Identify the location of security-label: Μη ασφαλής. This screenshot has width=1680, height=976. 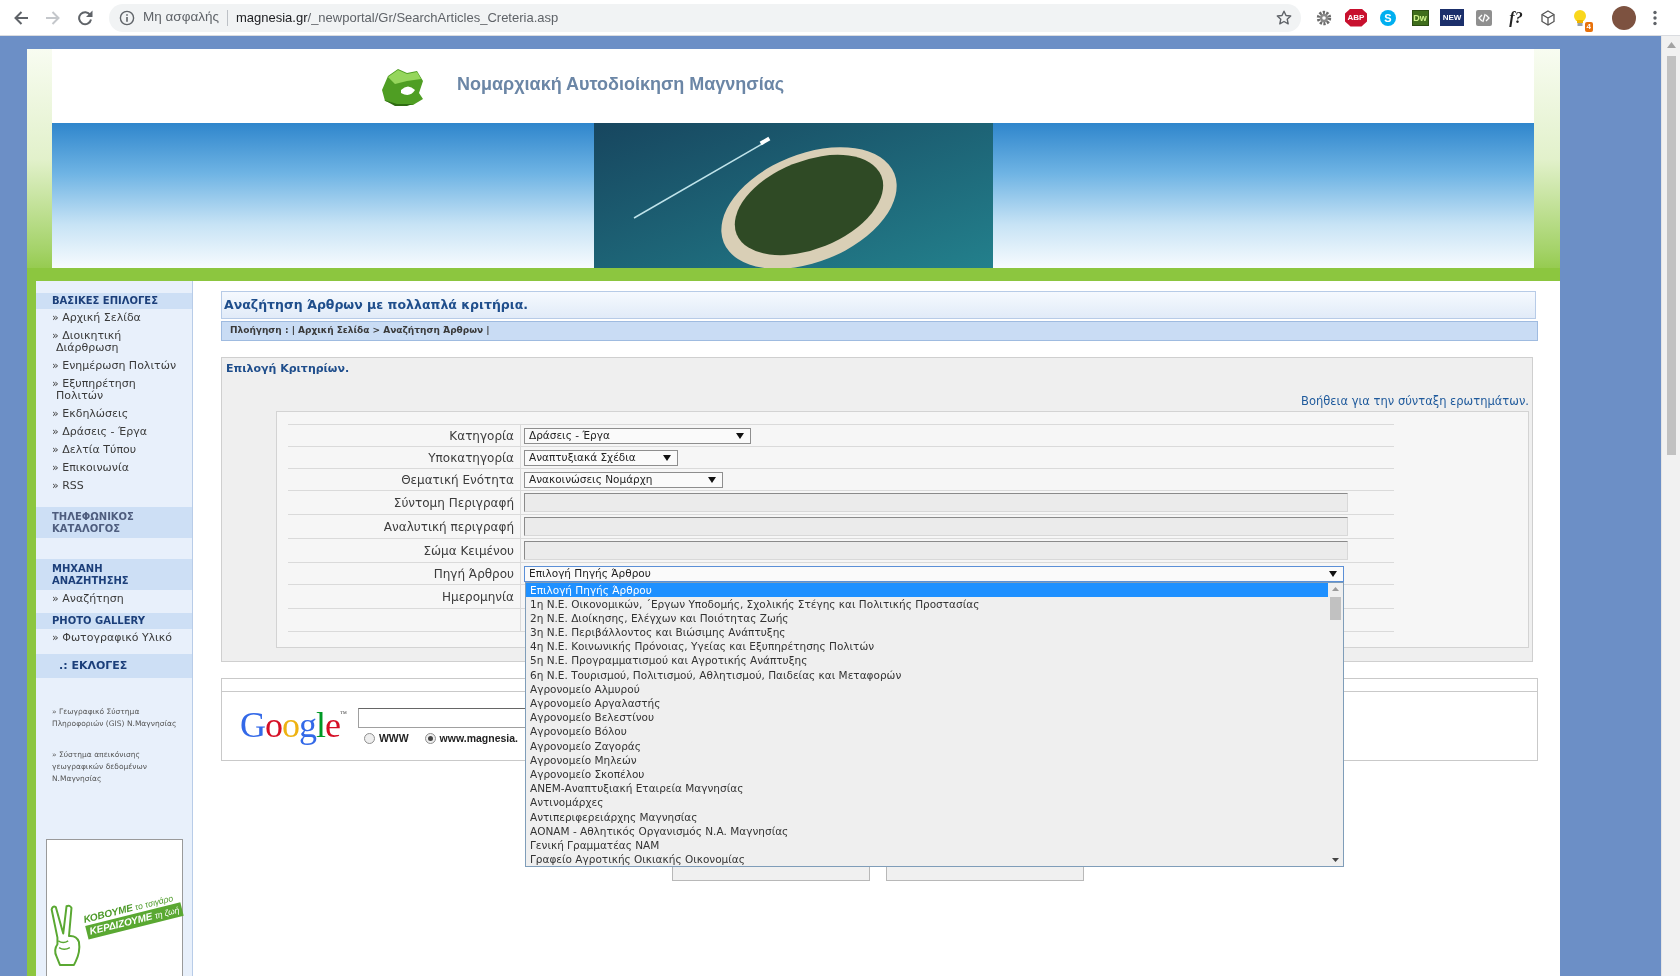
(181, 17).